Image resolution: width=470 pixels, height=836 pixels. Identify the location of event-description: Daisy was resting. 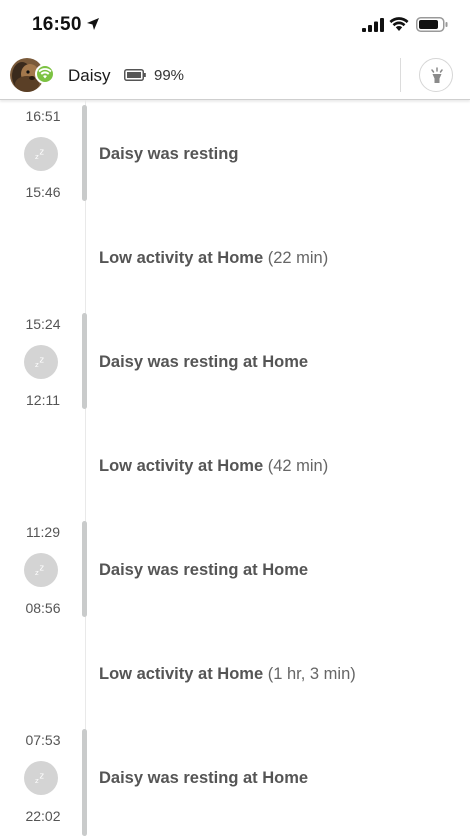
(169, 154).